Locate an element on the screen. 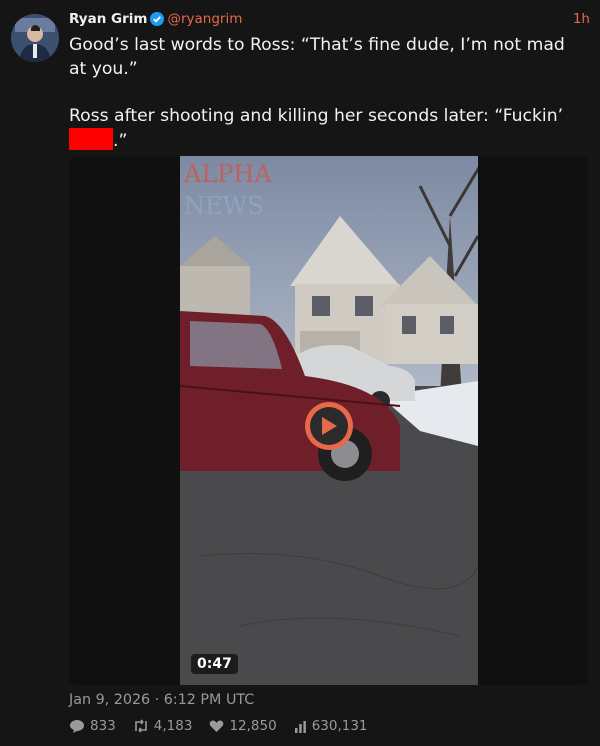 The height and width of the screenshot is (746, 600). avatar is located at coordinates (35, 38).